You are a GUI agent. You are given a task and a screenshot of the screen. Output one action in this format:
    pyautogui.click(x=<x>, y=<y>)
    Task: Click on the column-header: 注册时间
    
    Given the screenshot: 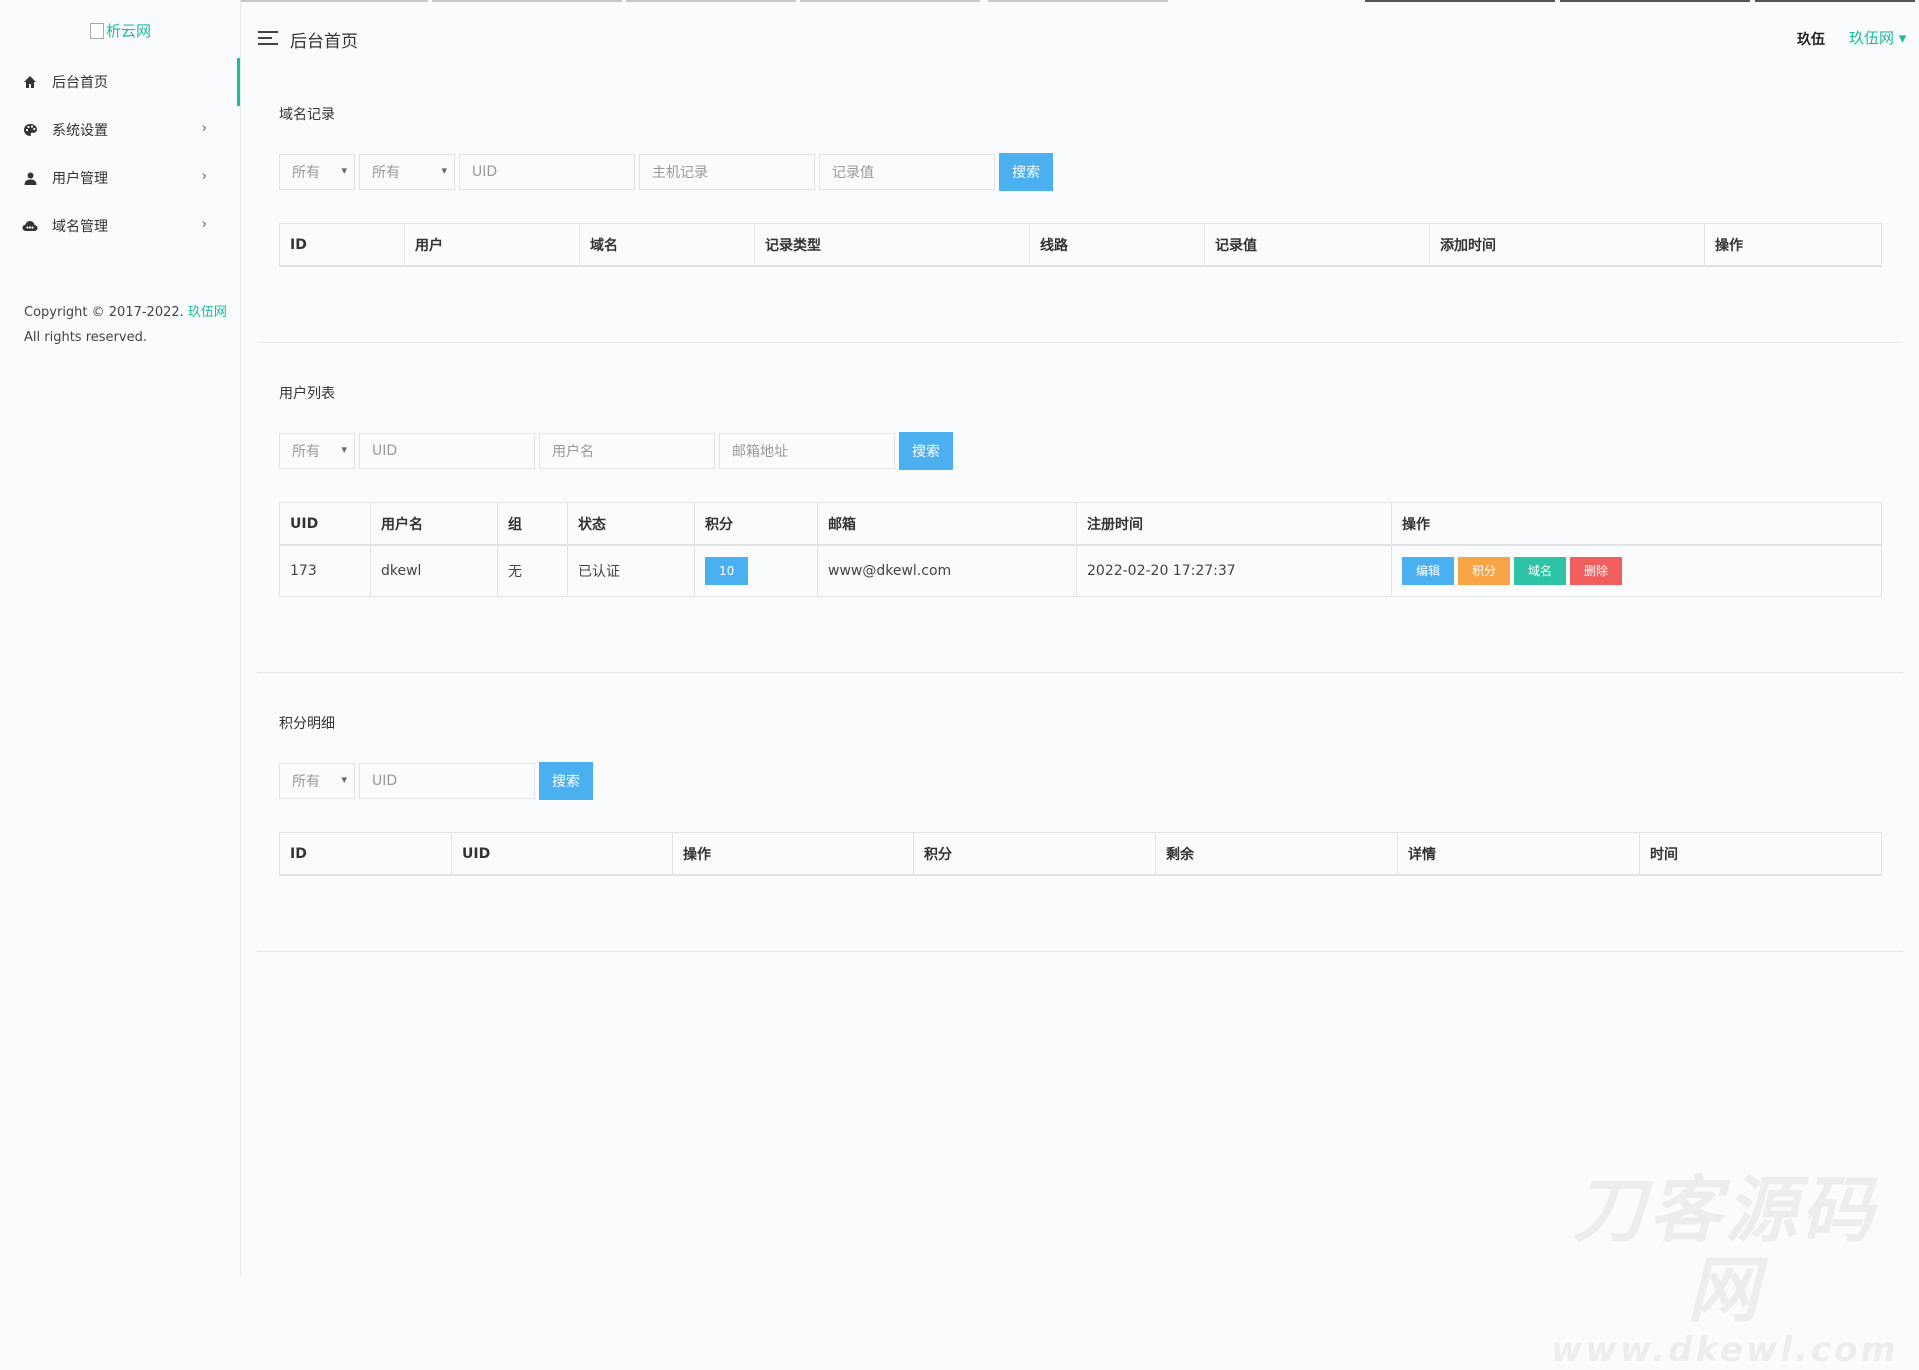 What is the action you would take?
    pyautogui.click(x=1234, y=524)
    